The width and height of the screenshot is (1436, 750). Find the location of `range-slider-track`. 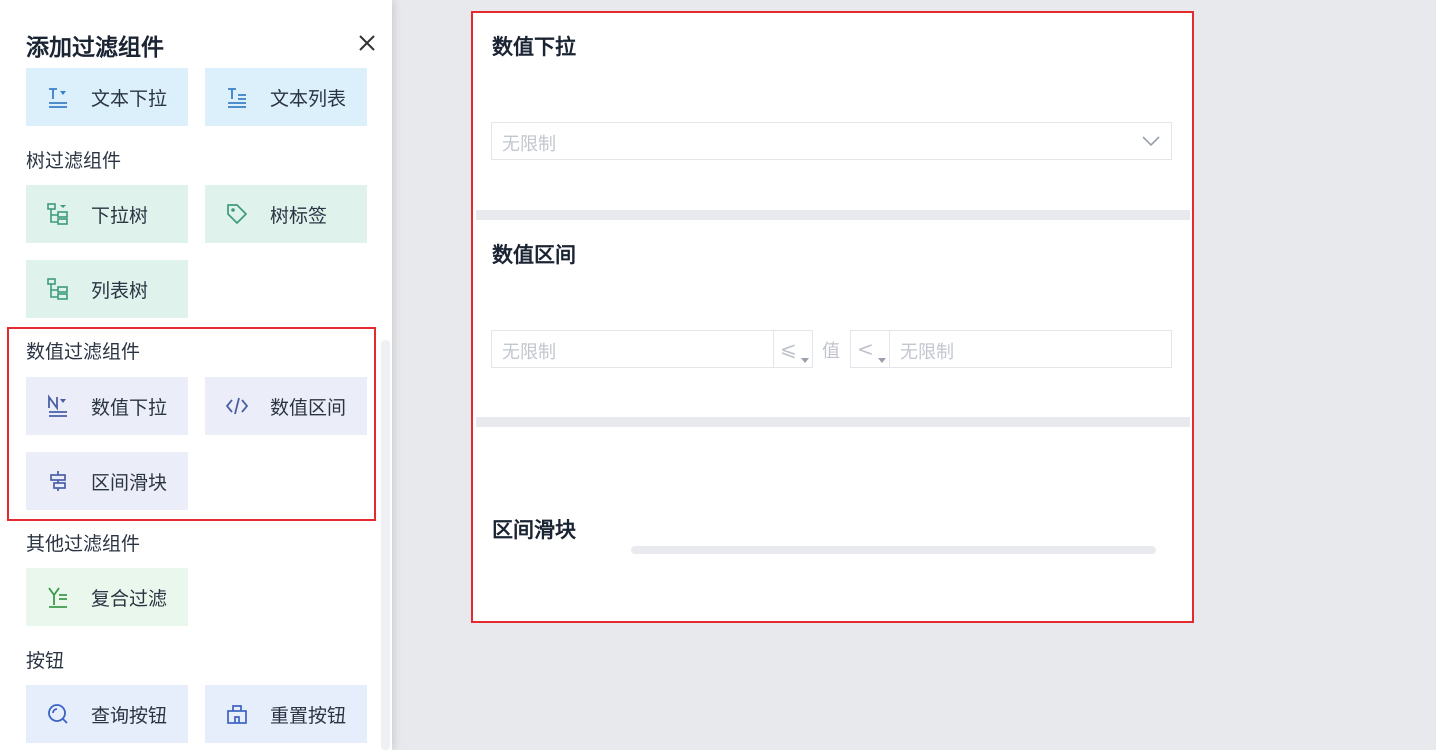

range-slider-track is located at coordinates (893, 550).